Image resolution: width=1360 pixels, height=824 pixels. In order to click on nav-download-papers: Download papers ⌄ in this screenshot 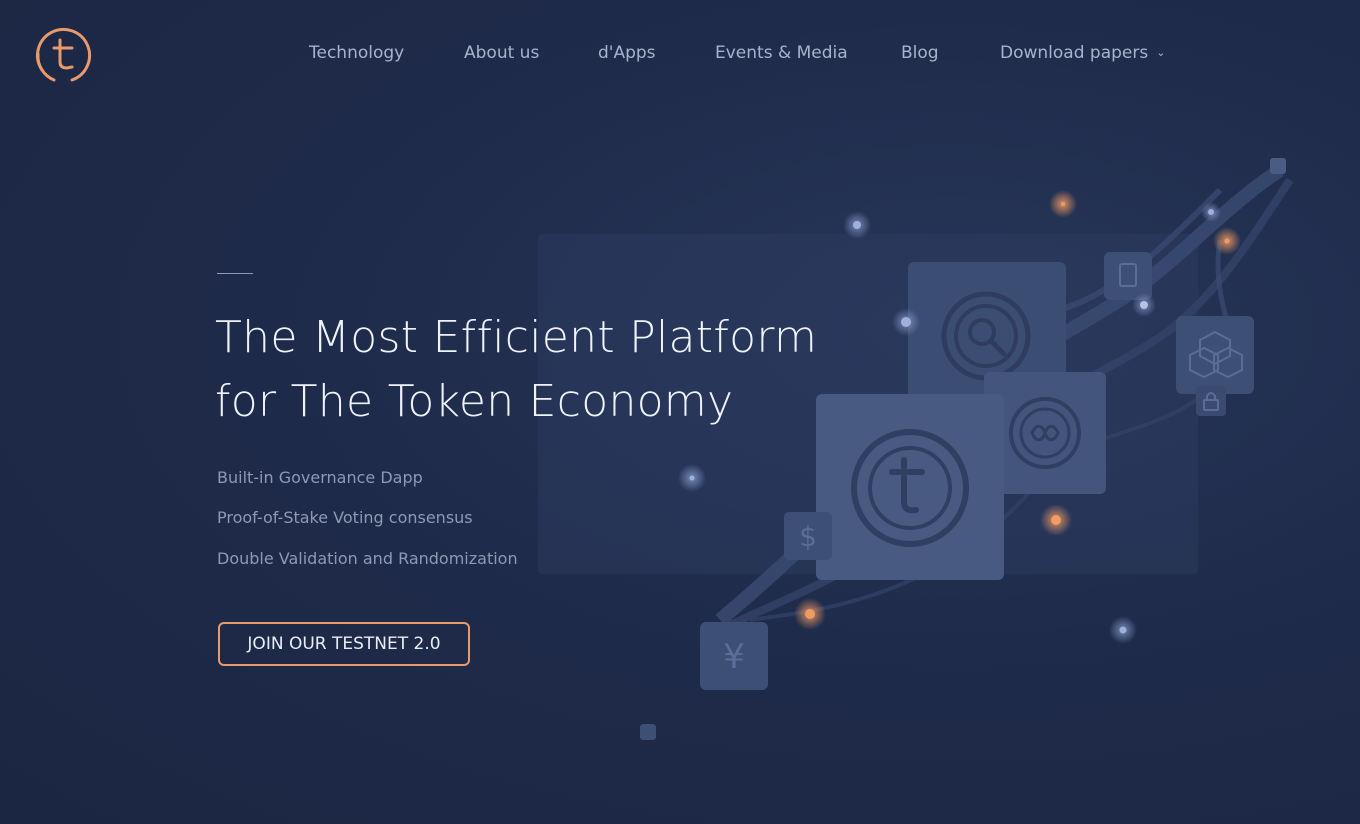, I will do `click(1082, 53)`.